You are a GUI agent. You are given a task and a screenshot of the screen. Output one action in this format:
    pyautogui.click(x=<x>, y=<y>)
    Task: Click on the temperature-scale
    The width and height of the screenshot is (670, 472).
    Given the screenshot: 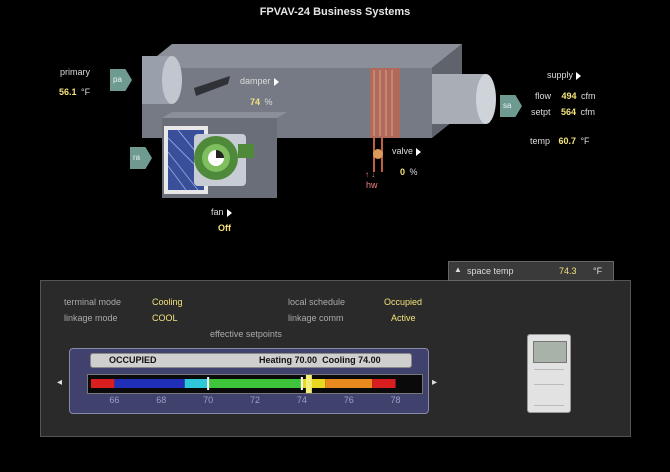 What is the action you would take?
    pyautogui.click(x=255, y=384)
    